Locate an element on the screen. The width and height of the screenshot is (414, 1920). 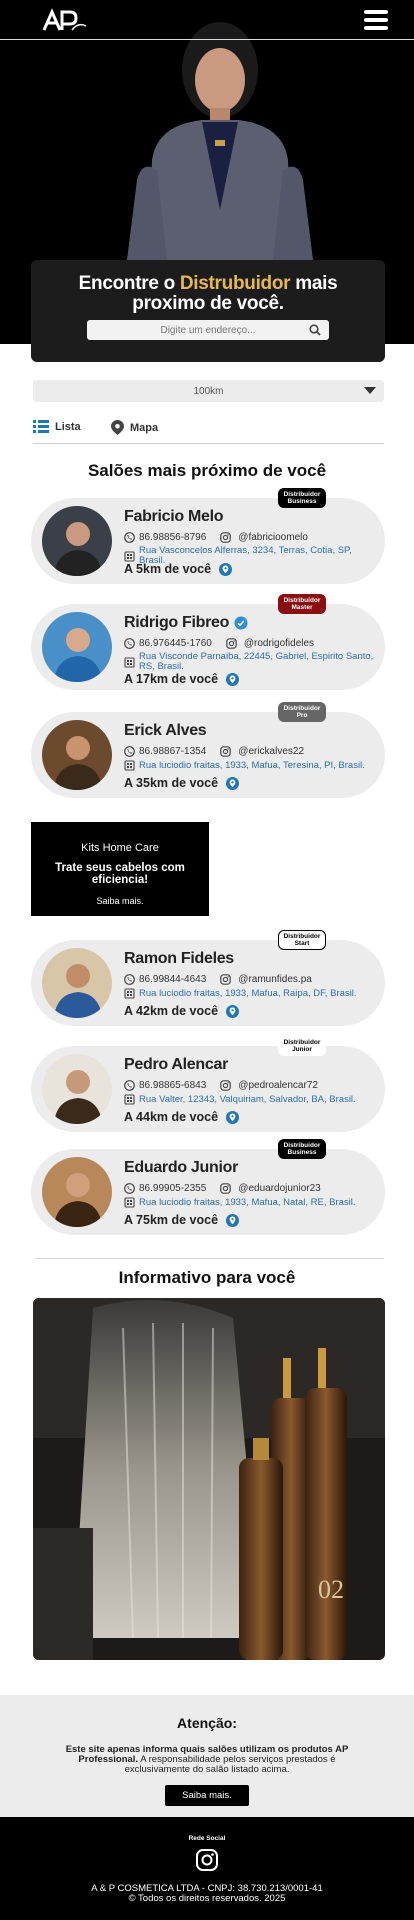
phone-number: 86.98867-1354 is located at coordinates (172, 751).